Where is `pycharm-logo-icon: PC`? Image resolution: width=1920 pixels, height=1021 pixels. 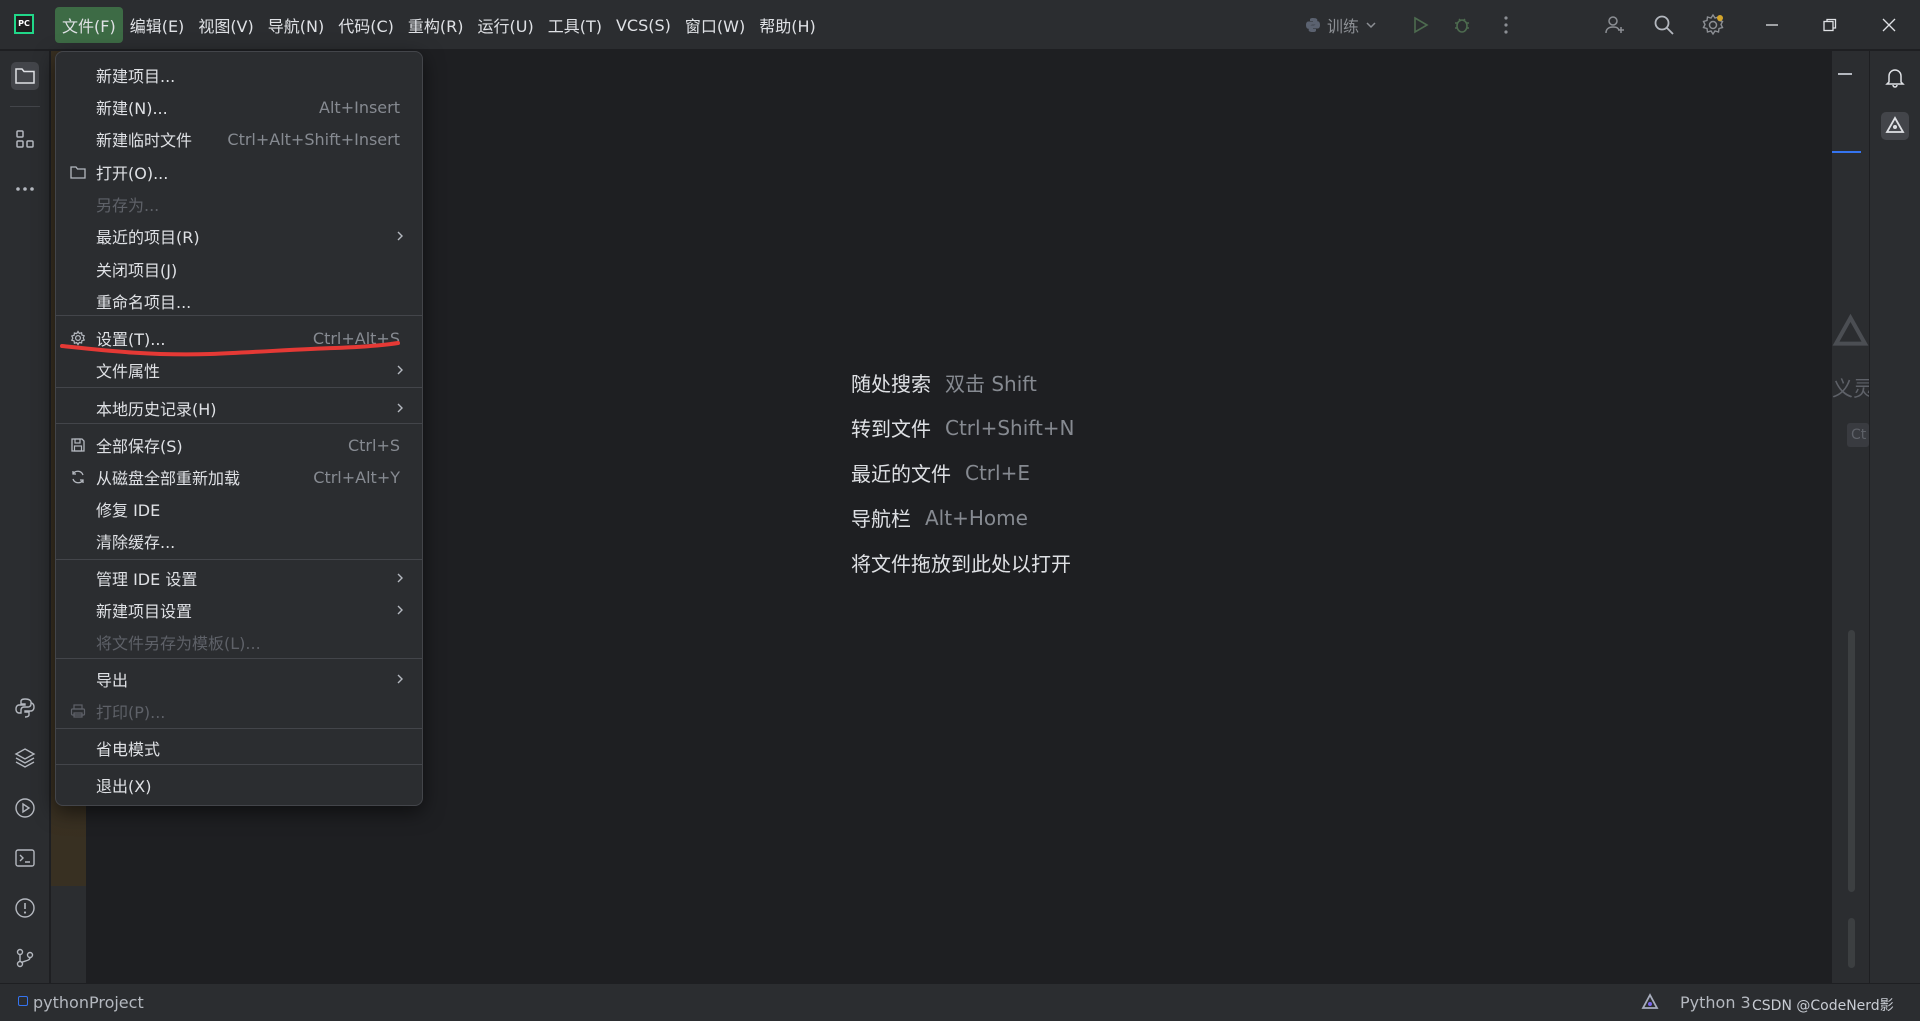 pycharm-logo-icon: PC is located at coordinates (24, 24).